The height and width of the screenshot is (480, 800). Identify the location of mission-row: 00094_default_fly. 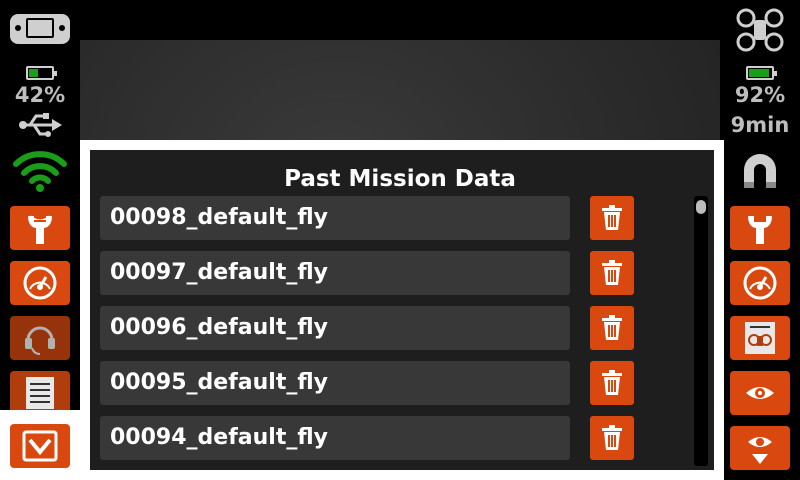
(335, 438).